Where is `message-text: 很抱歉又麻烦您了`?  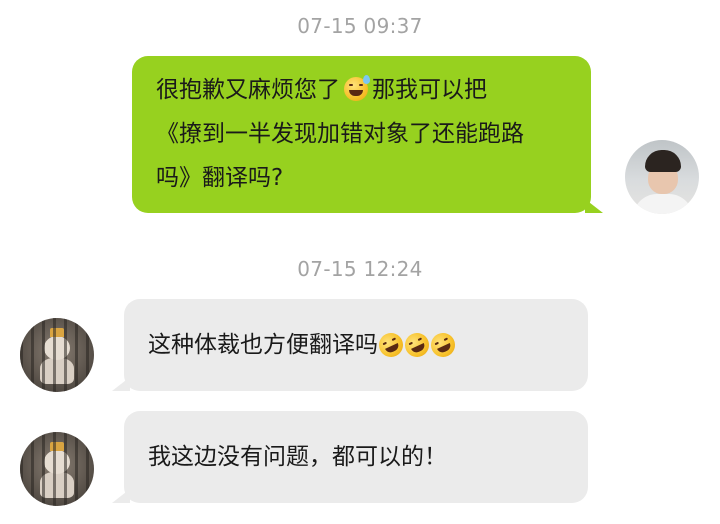
message-text: 很抱歉又麻烦您了 is located at coordinates (248, 90).